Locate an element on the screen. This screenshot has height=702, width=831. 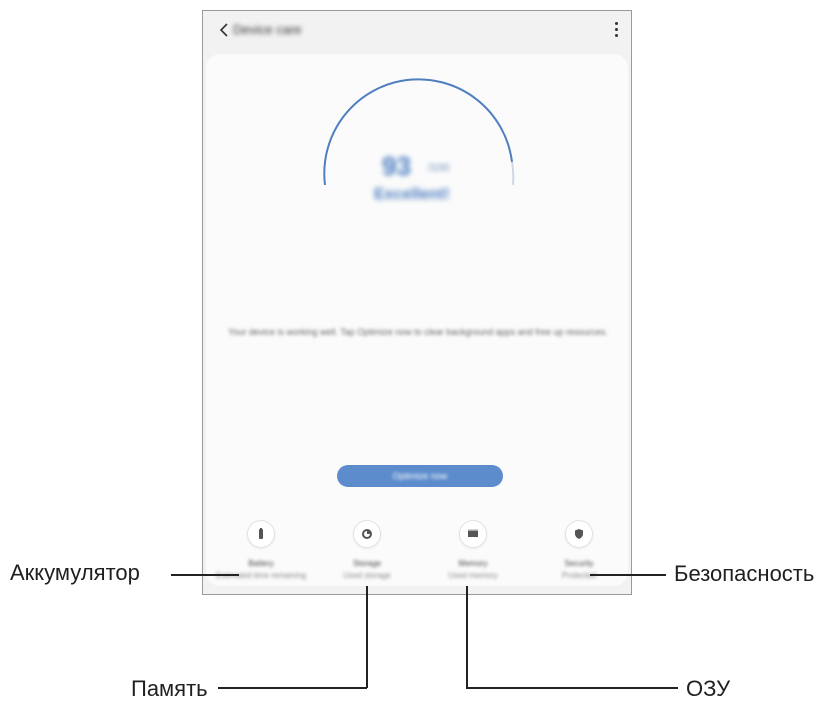
category-sub: Estimated time remaining is located at coordinates (261, 575).